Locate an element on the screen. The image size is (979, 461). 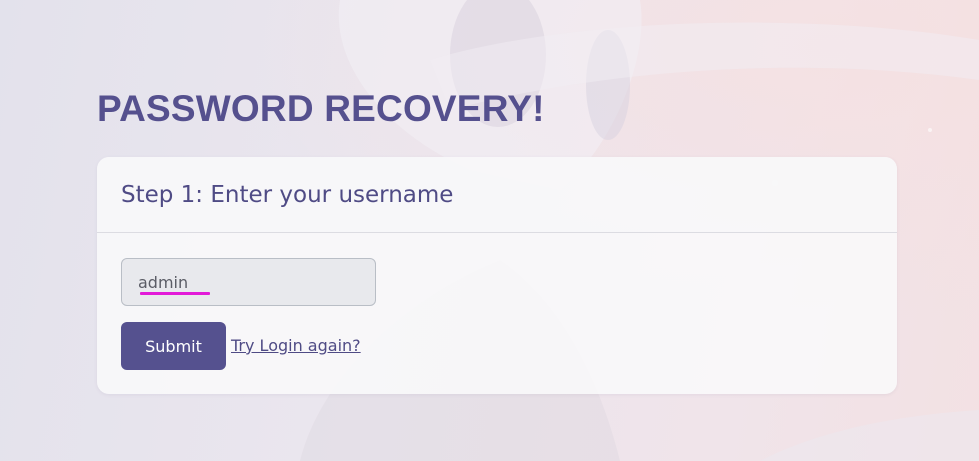
spellcheck-underline is located at coordinates (175, 293).